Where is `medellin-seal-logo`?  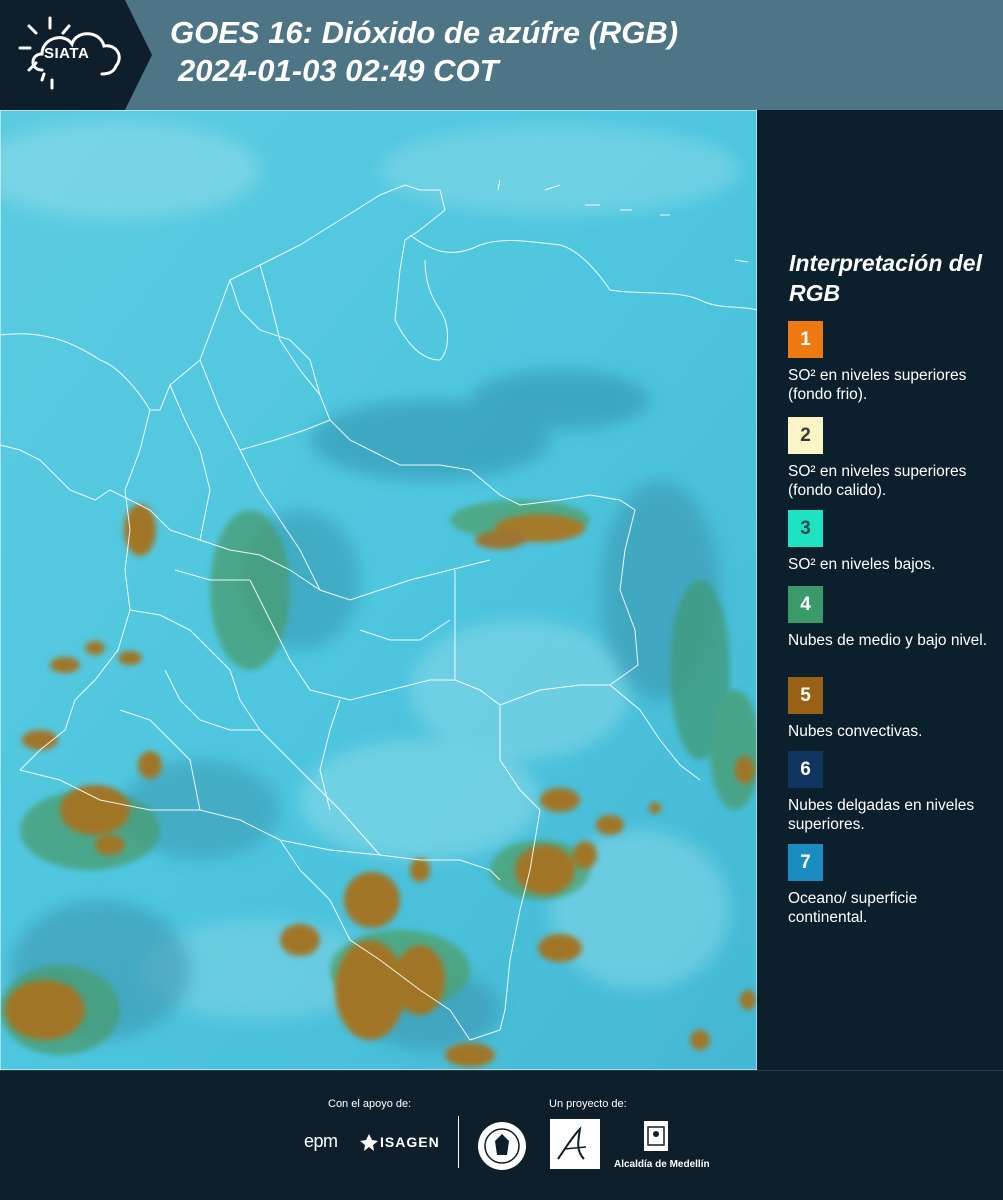 medellin-seal-logo is located at coordinates (502, 1146).